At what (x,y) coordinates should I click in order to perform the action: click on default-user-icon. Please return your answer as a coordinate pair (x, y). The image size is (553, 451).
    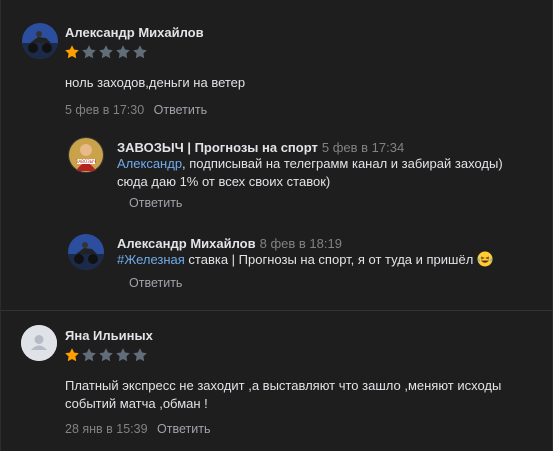
    Looking at the image, I should click on (39, 343).